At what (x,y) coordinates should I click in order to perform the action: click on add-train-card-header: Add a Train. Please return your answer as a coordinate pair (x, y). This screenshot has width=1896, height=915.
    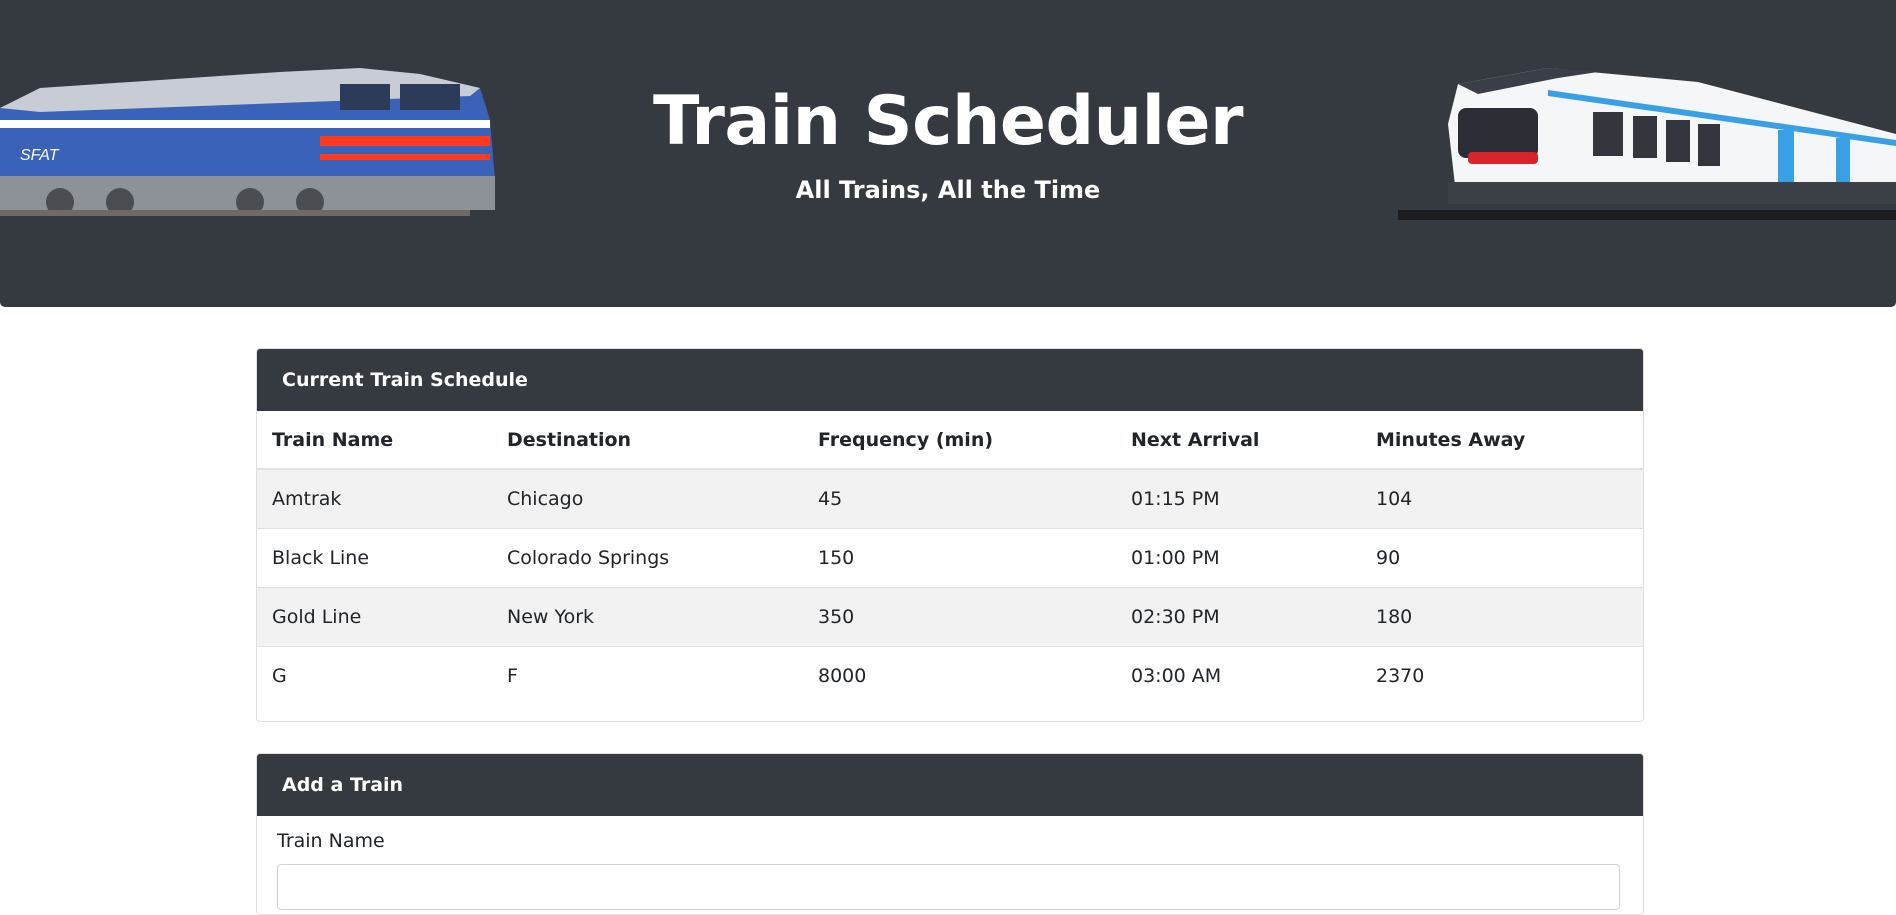
    Looking at the image, I should click on (950, 785).